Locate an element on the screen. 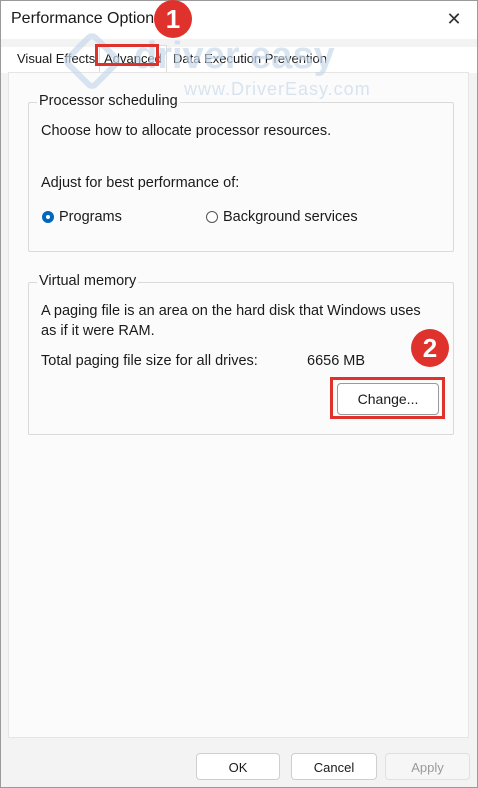  advanced-tab-highlight is located at coordinates (127, 55).